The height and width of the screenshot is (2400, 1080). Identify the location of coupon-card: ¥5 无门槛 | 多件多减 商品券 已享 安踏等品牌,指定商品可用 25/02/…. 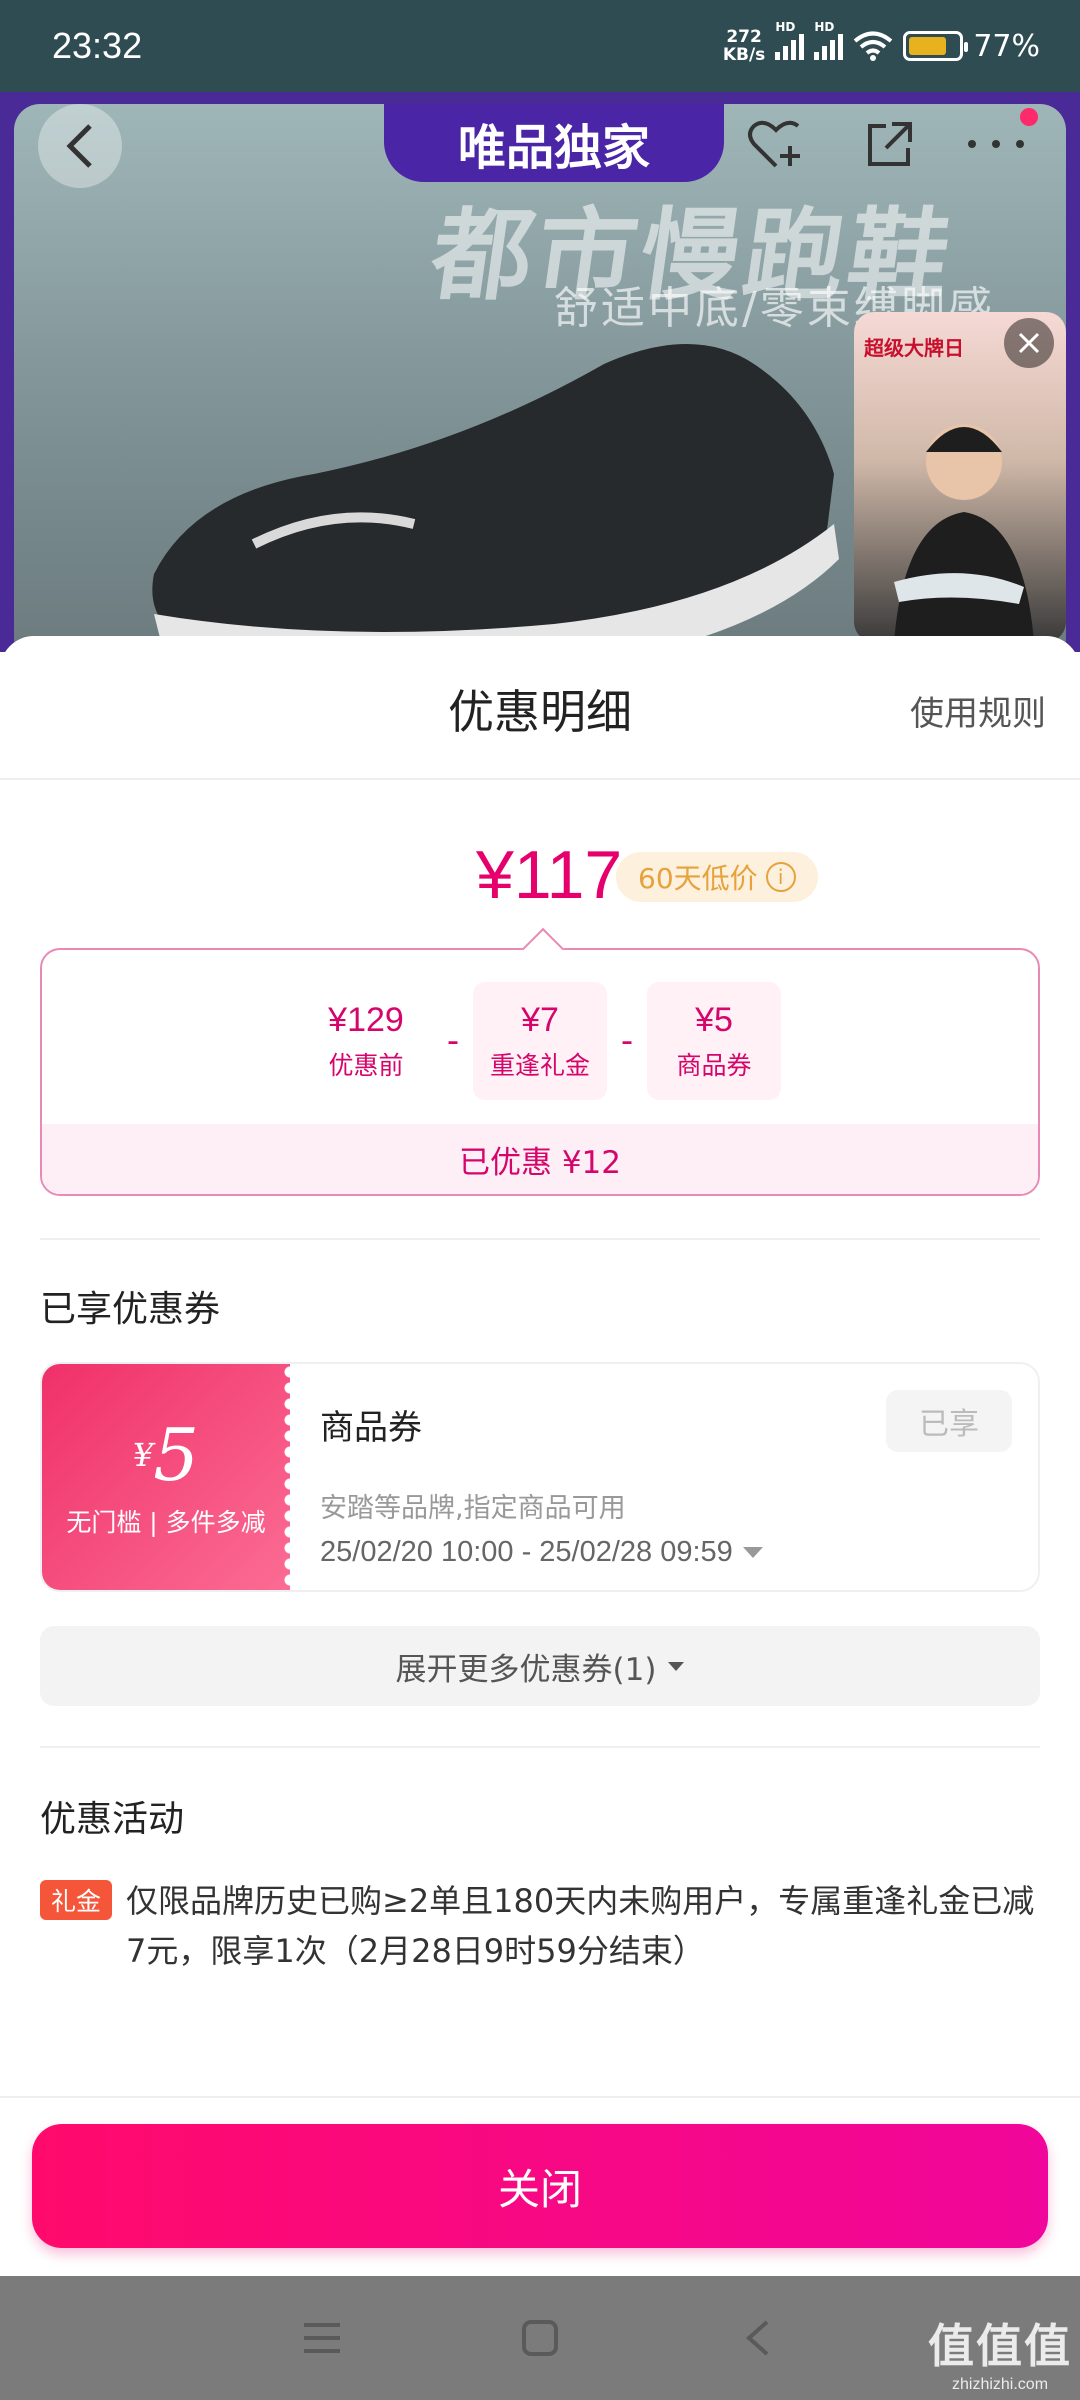
(540, 1477).